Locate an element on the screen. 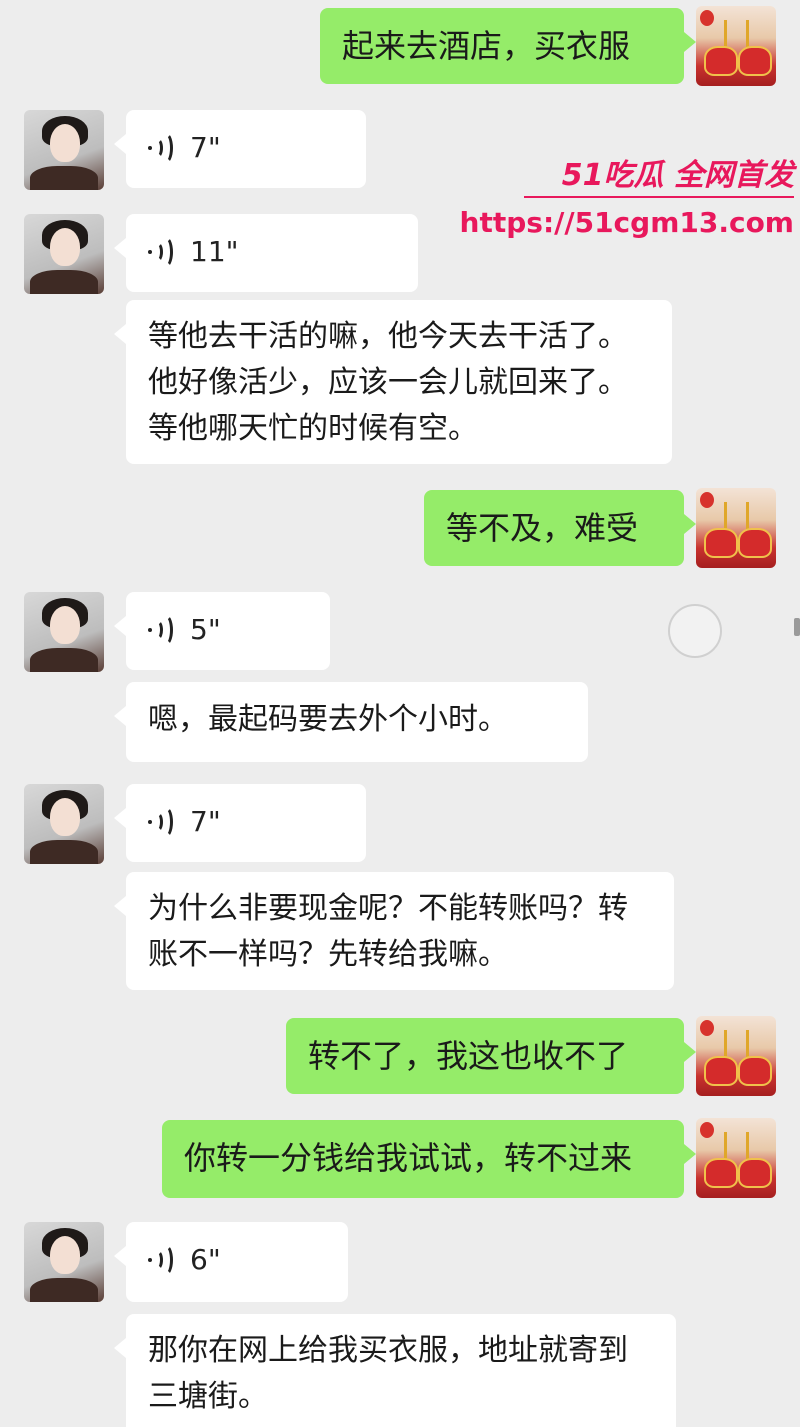 Image resolution: width=800 pixels, height=1427 pixels. scrollbar is located at coordinates (797, 627).